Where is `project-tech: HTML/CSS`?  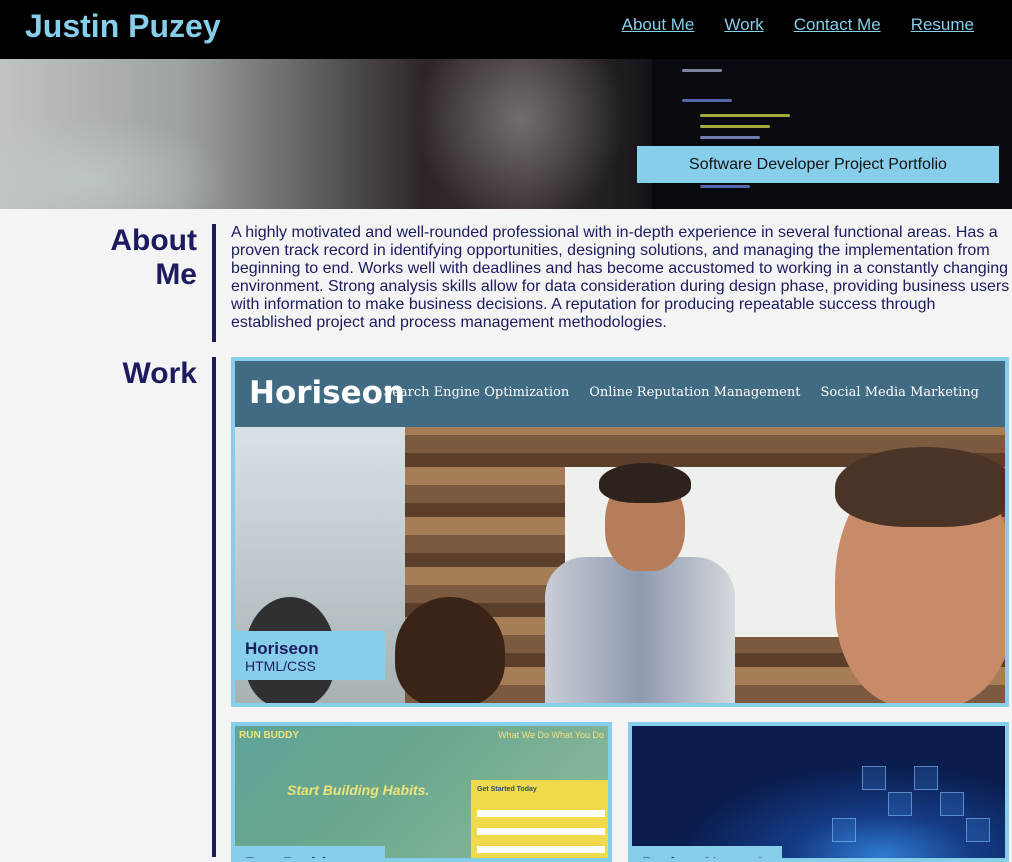 project-tech: HTML/CSS is located at coordinates (280, 666).